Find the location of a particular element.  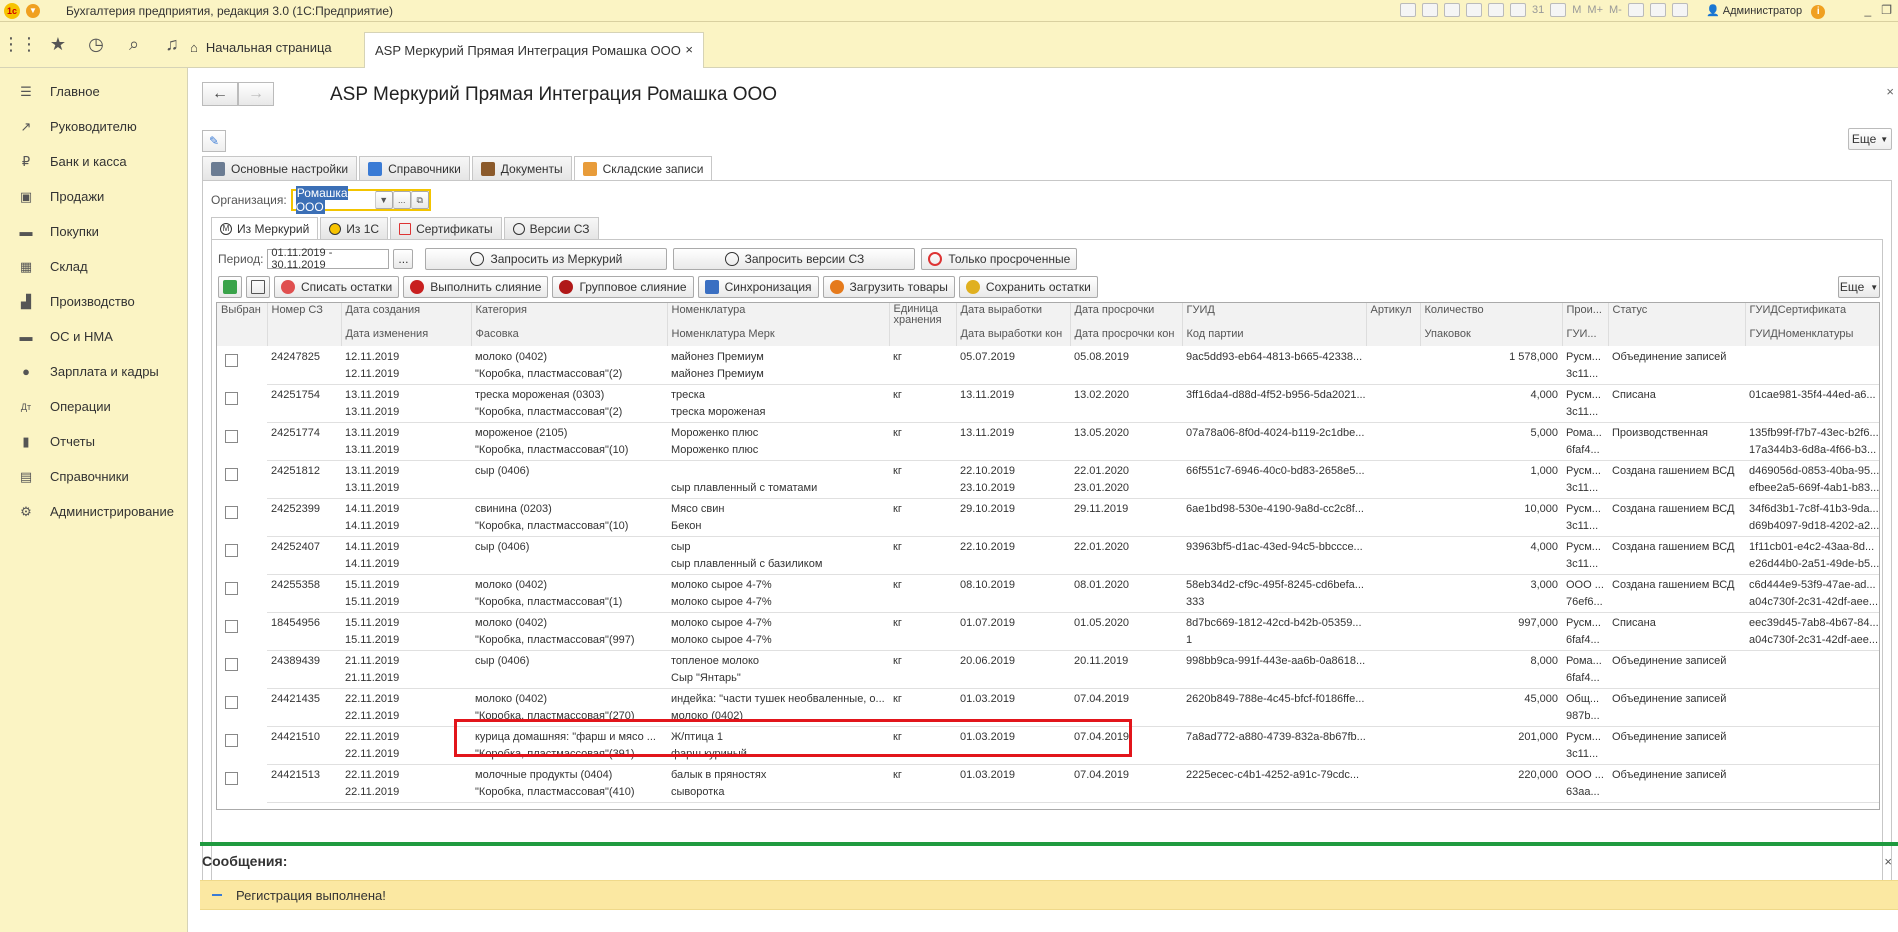

link-icon is located at coordinates (1474, 10).